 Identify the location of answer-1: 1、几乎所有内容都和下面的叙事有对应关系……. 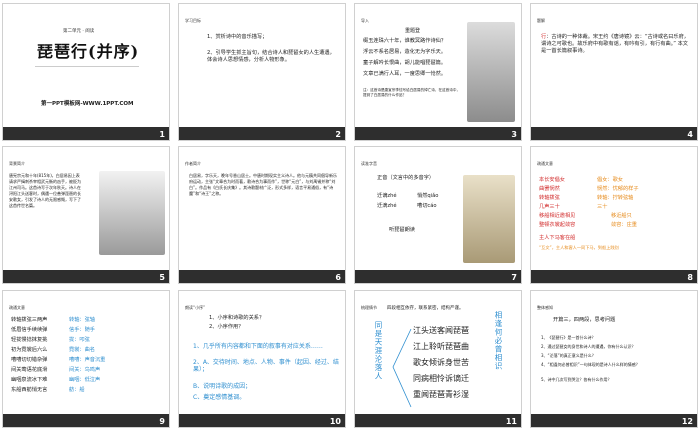
(258, 346).